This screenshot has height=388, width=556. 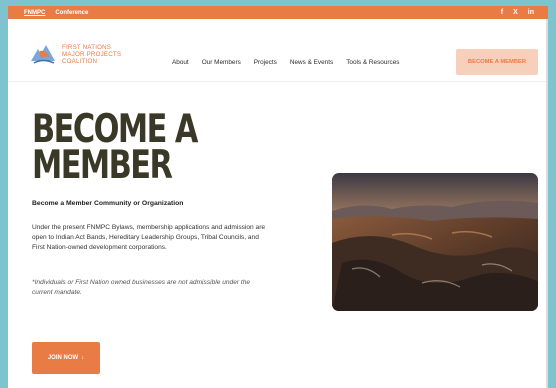 What do you see at coordinates (43, 54) in the screenshot?
I see `fnmpc-logo-icon` at bounding box center [43, 54].